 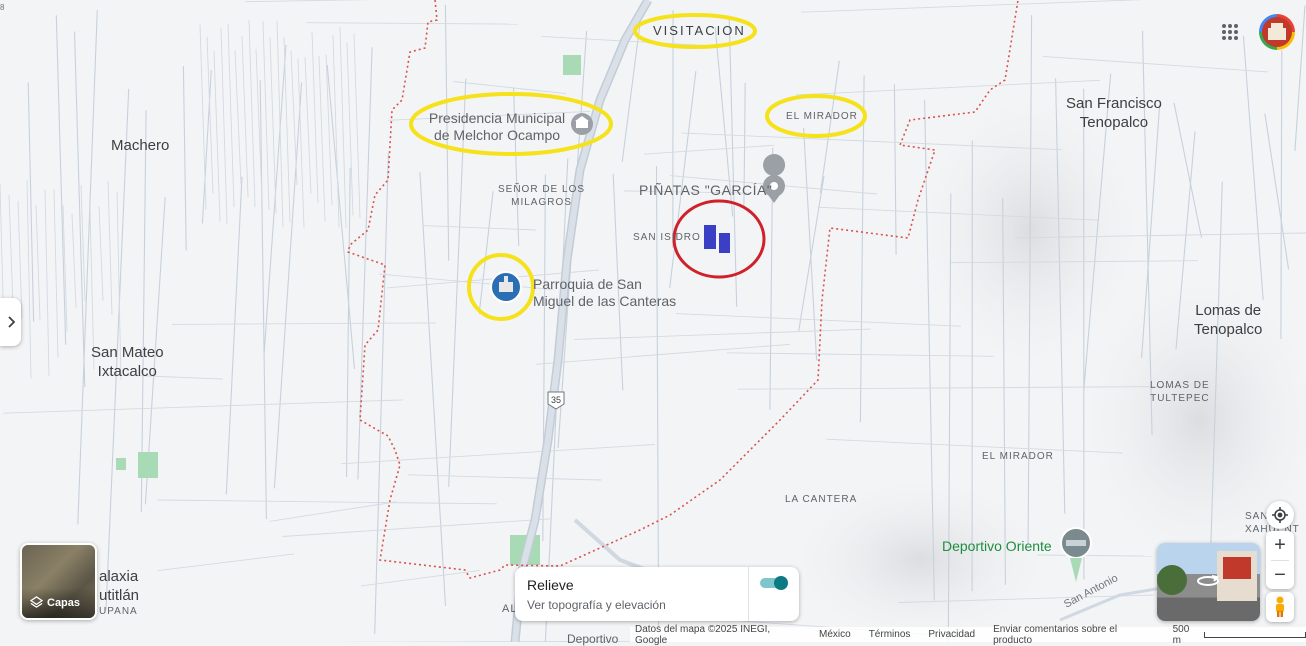 I want to click on church-photo-icon, so click(x=506, y=287).